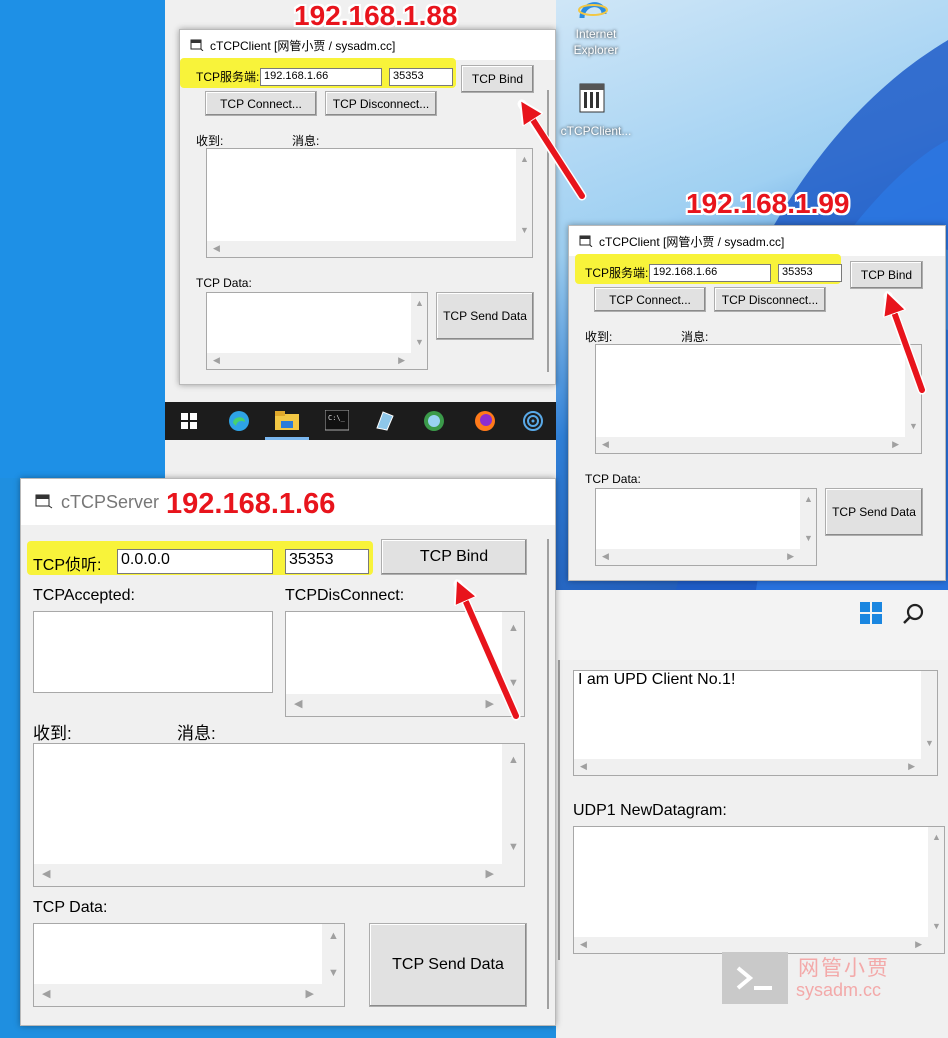 The height and width of the screenshot is (1038, 948). I want to click on listen-port-input: 35353, so click(327, 561).